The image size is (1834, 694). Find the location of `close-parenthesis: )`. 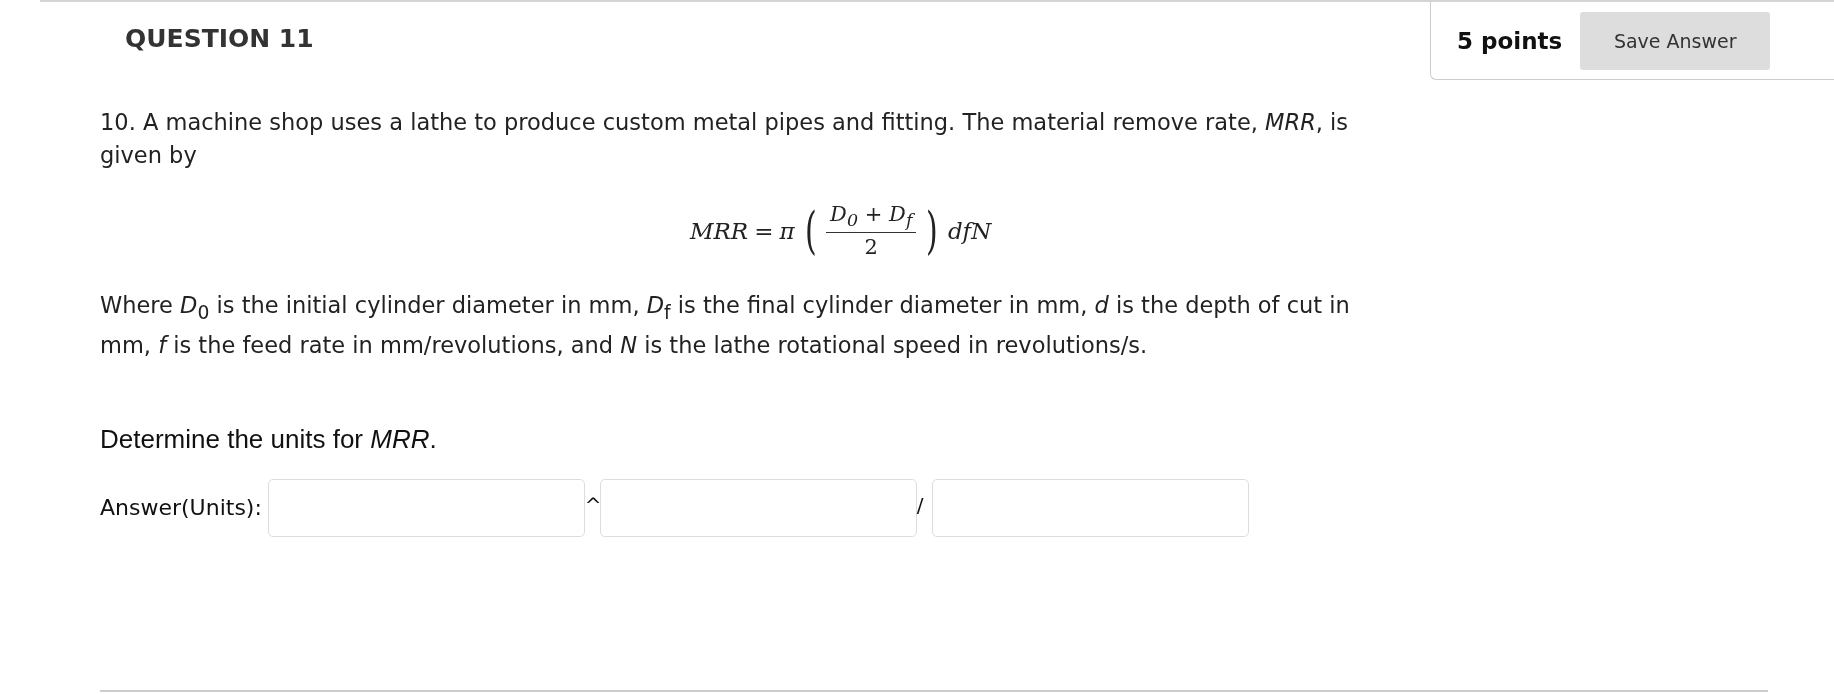

close-parenthesis: ) is located at coordinates (932, 230).